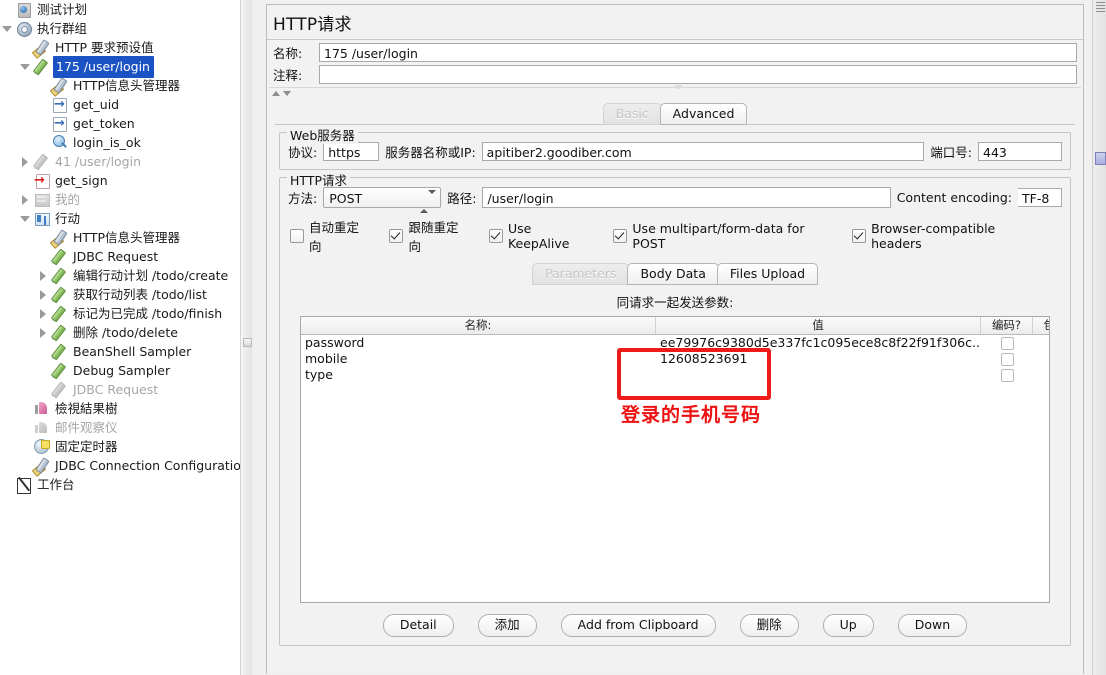  What do you see at coordinates (418, 625) in the screenshot?
I see `button-detail: Detail` at bounding box center [418, 625].